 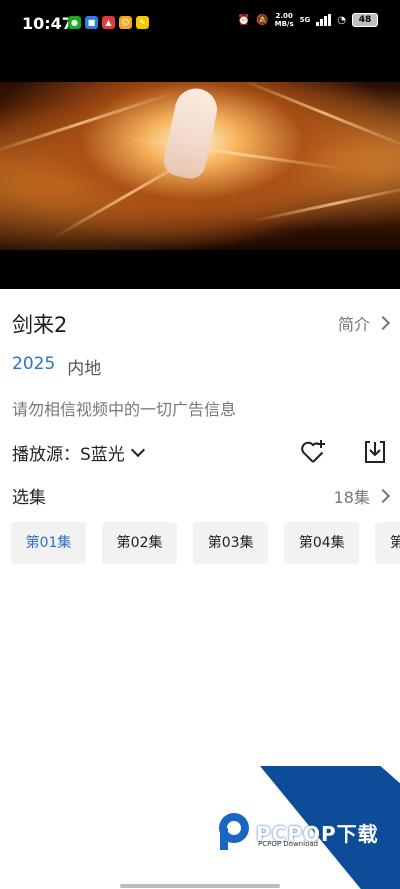 I want to click on pcpop-logo-icon, so click(x=234, y=831).